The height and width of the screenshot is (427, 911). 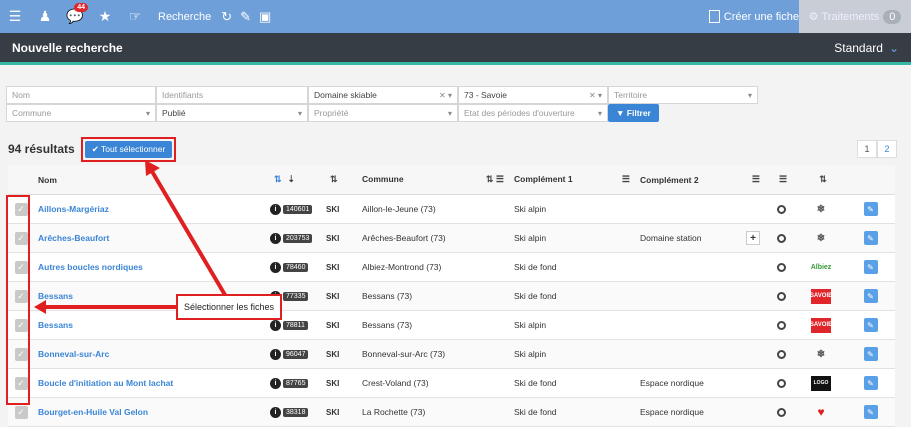 I want to click on annotation-arrows, so click(x=132, y=237).